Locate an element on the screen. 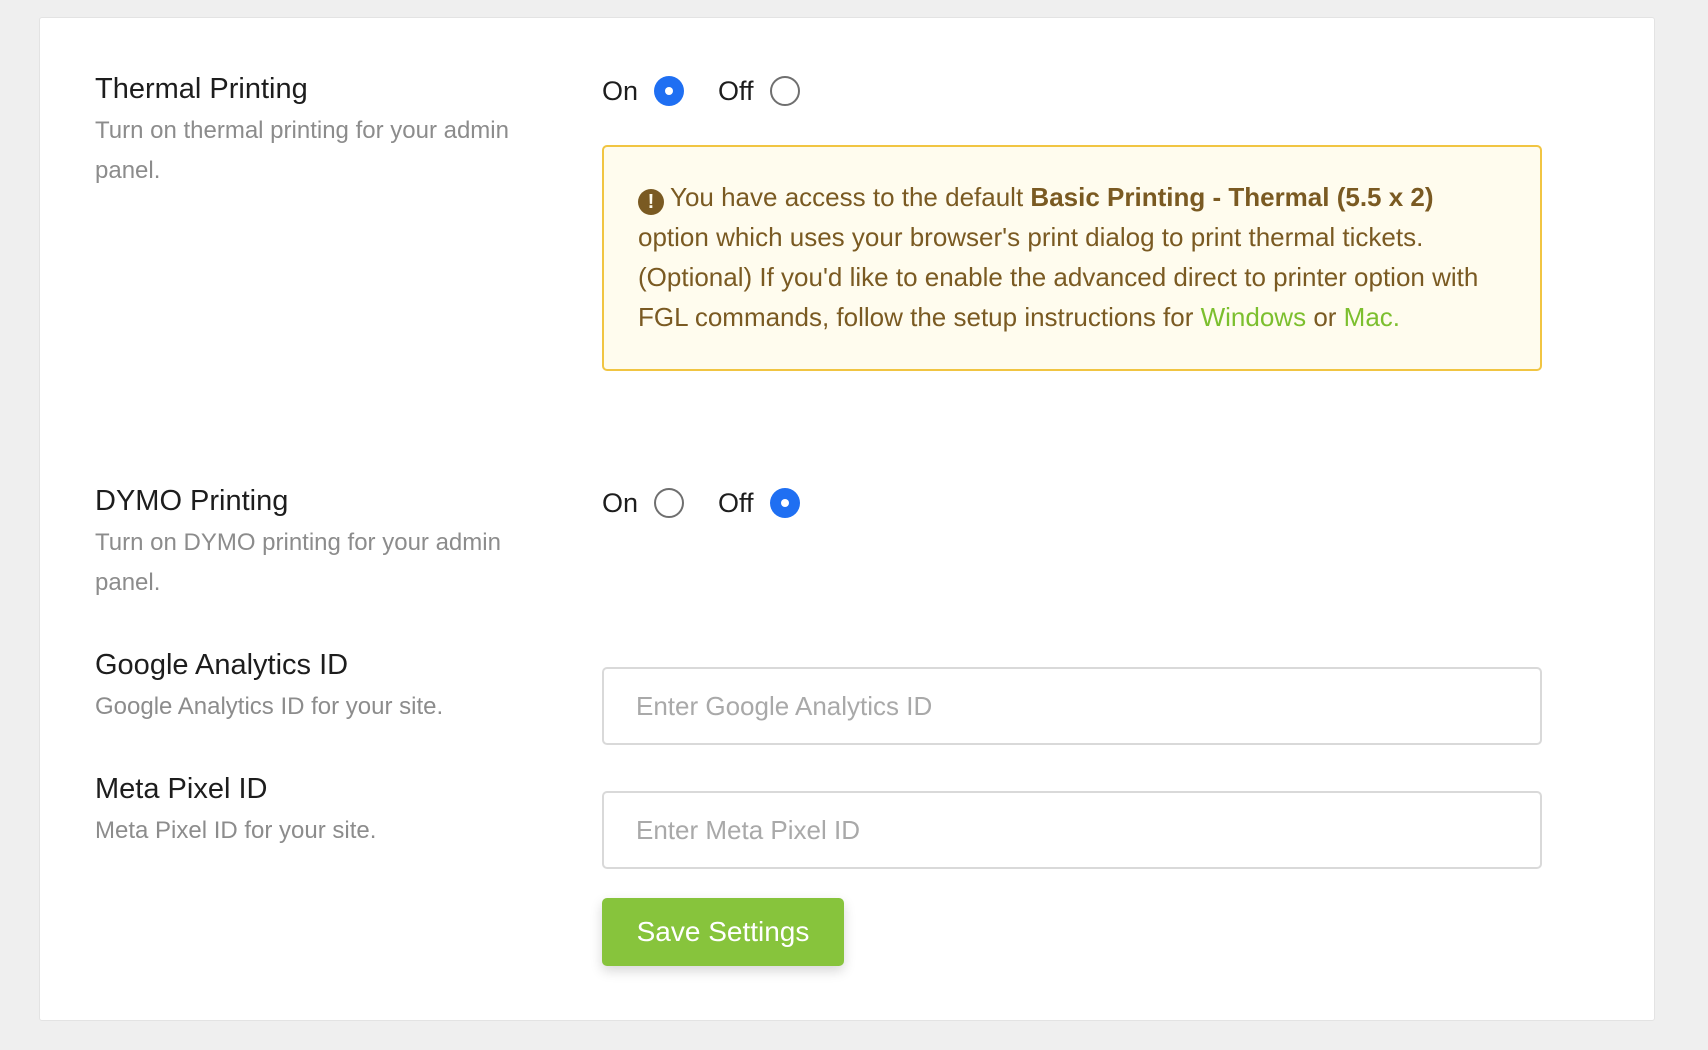  dymo-printing-controls: On Off is located at coordinates (1072, 503).